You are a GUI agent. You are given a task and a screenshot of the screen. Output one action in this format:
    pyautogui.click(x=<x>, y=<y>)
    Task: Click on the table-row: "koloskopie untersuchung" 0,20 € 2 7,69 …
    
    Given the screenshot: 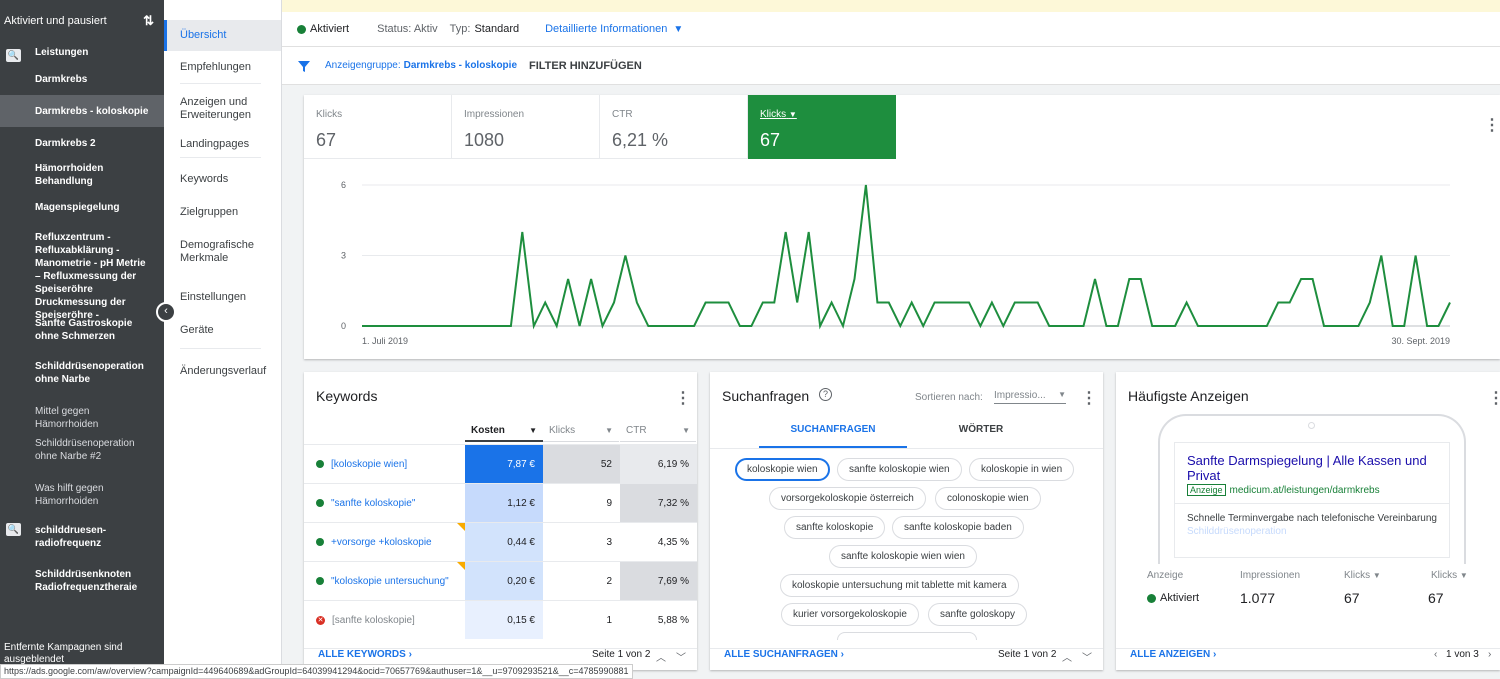 What is the action you would take?
    pyautogui.click(x=500, y=580)
    